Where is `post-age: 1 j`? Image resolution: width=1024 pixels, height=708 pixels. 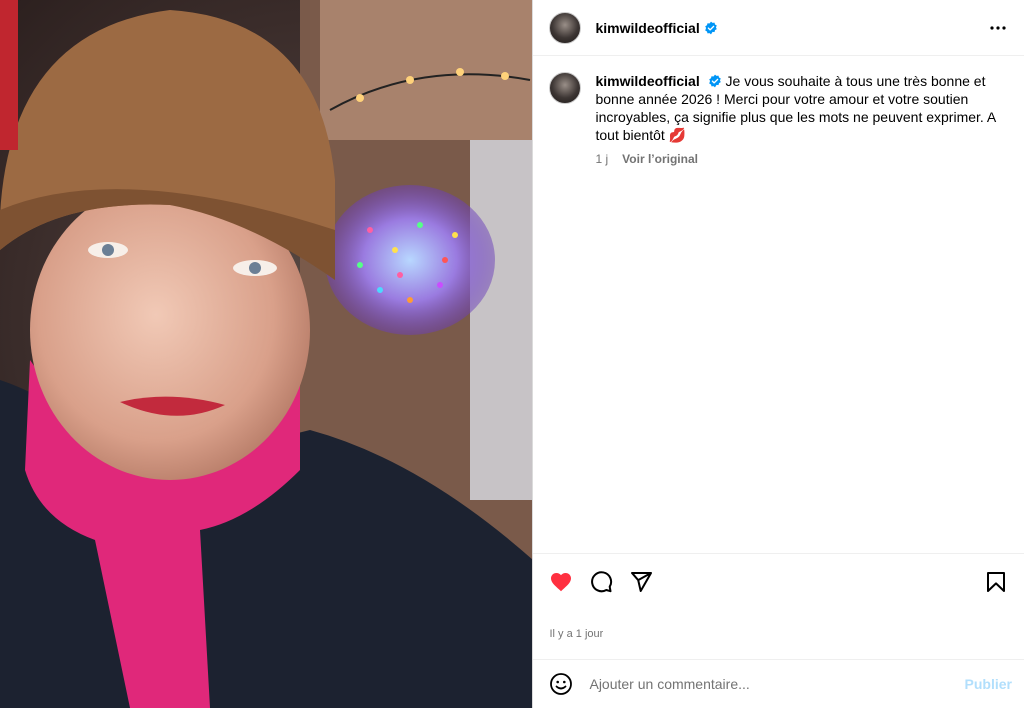 post-age: 1 j is located at coordinates (601, 159).